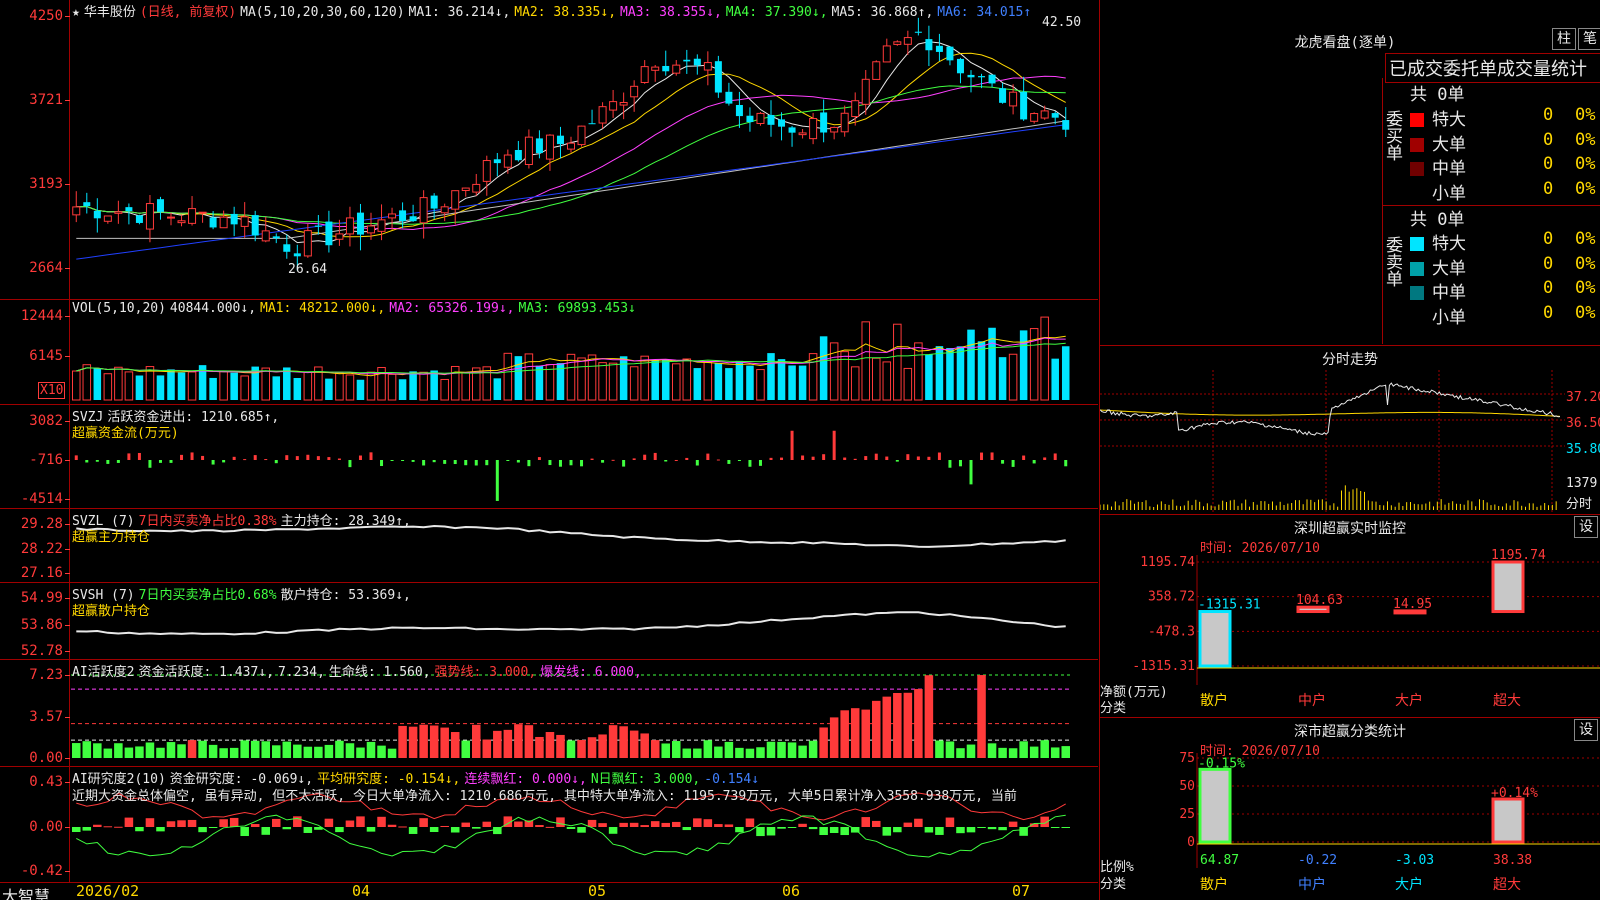  Describe the element at coordinates (1449, 244) in the screenshot. I see `sell-label: 特大` at that location.